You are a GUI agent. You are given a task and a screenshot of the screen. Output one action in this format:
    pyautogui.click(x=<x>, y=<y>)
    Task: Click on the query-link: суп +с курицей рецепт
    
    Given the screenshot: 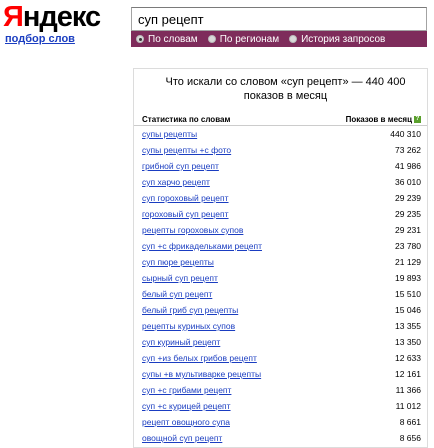 What is the action you would take?
    pyautogui.click(x=186, y=406)
    